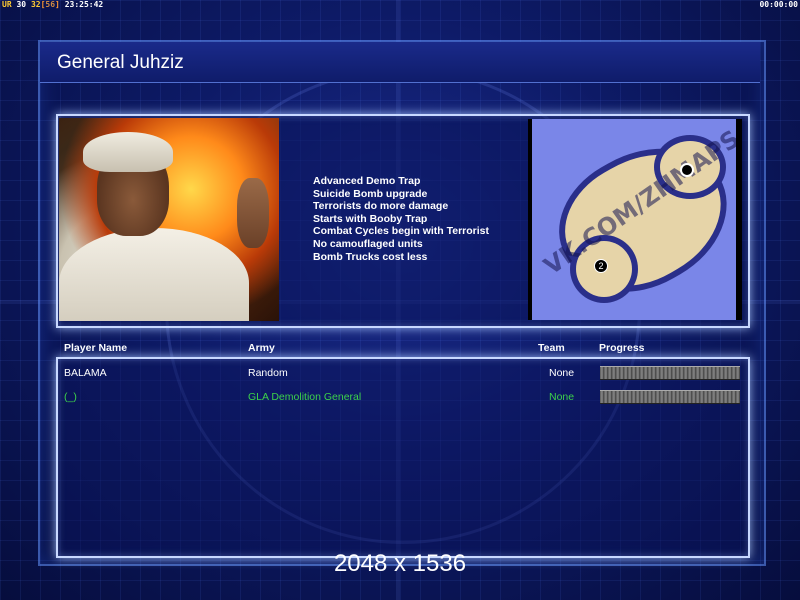 This screenshot has height=600, width=800. What do you see at coordinates (261, 348) in the screenshot?
I see `column-header-army: Army` at bounding box center [261, 348].